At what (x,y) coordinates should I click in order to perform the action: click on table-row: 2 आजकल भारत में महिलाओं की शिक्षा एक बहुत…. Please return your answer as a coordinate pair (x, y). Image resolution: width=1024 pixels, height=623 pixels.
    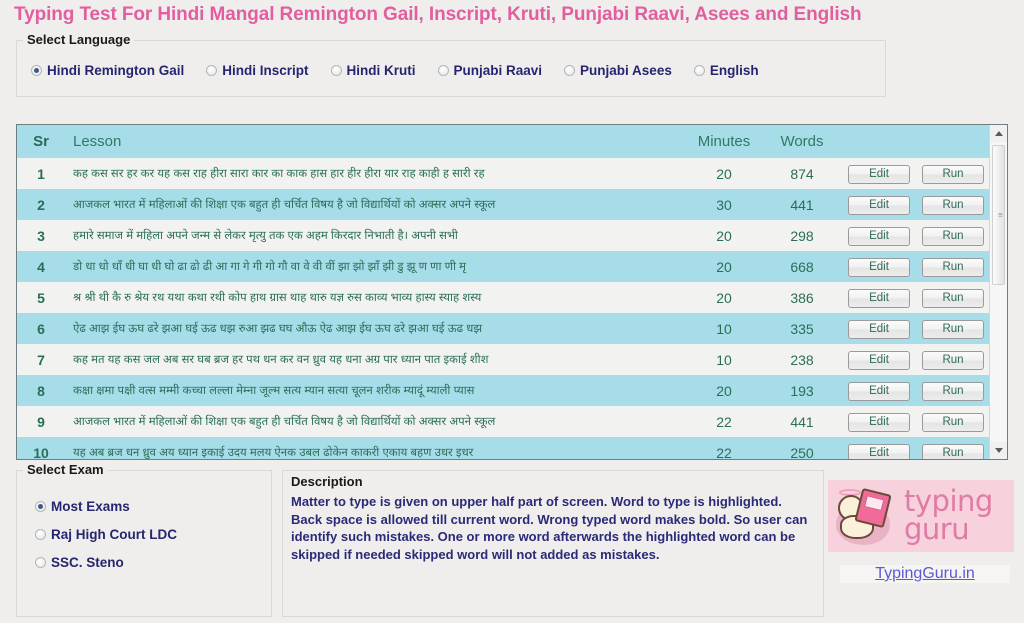
    Looking at the image, I should click on (503, 204).